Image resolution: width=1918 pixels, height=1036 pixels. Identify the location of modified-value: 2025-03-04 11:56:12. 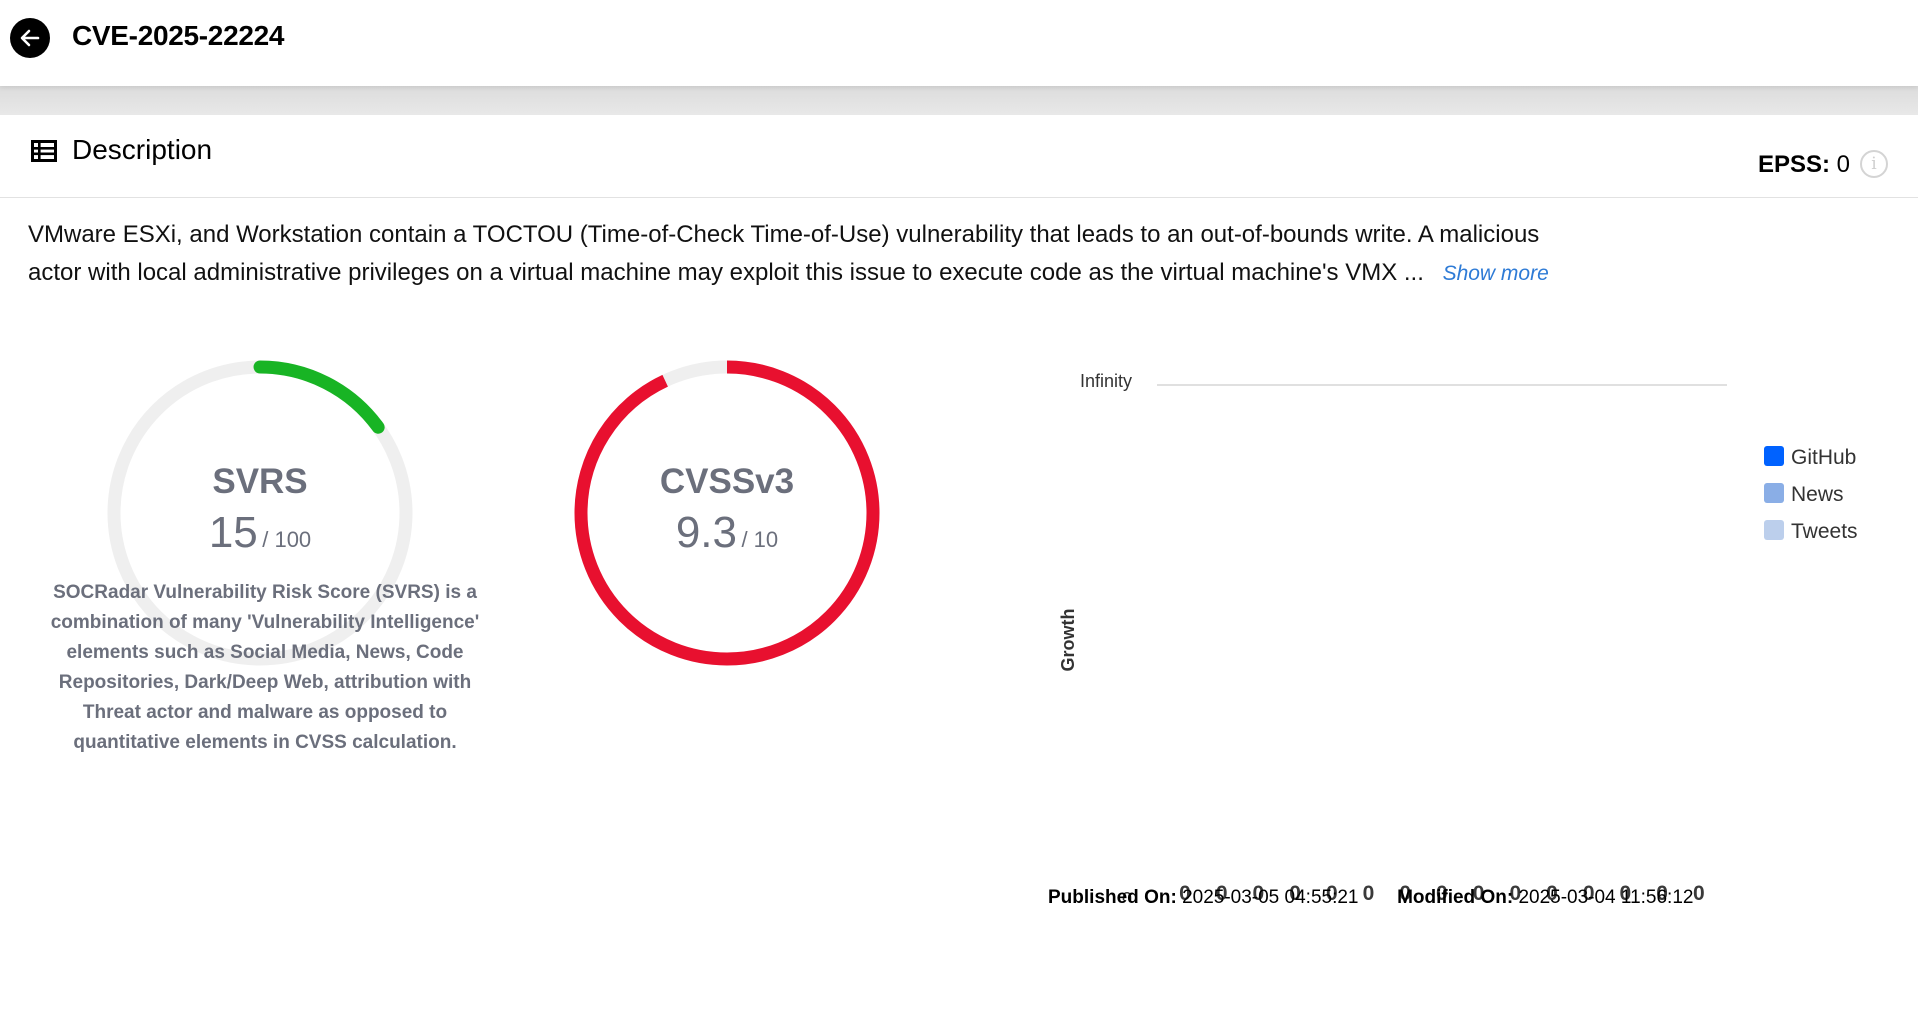
(1606, 897).